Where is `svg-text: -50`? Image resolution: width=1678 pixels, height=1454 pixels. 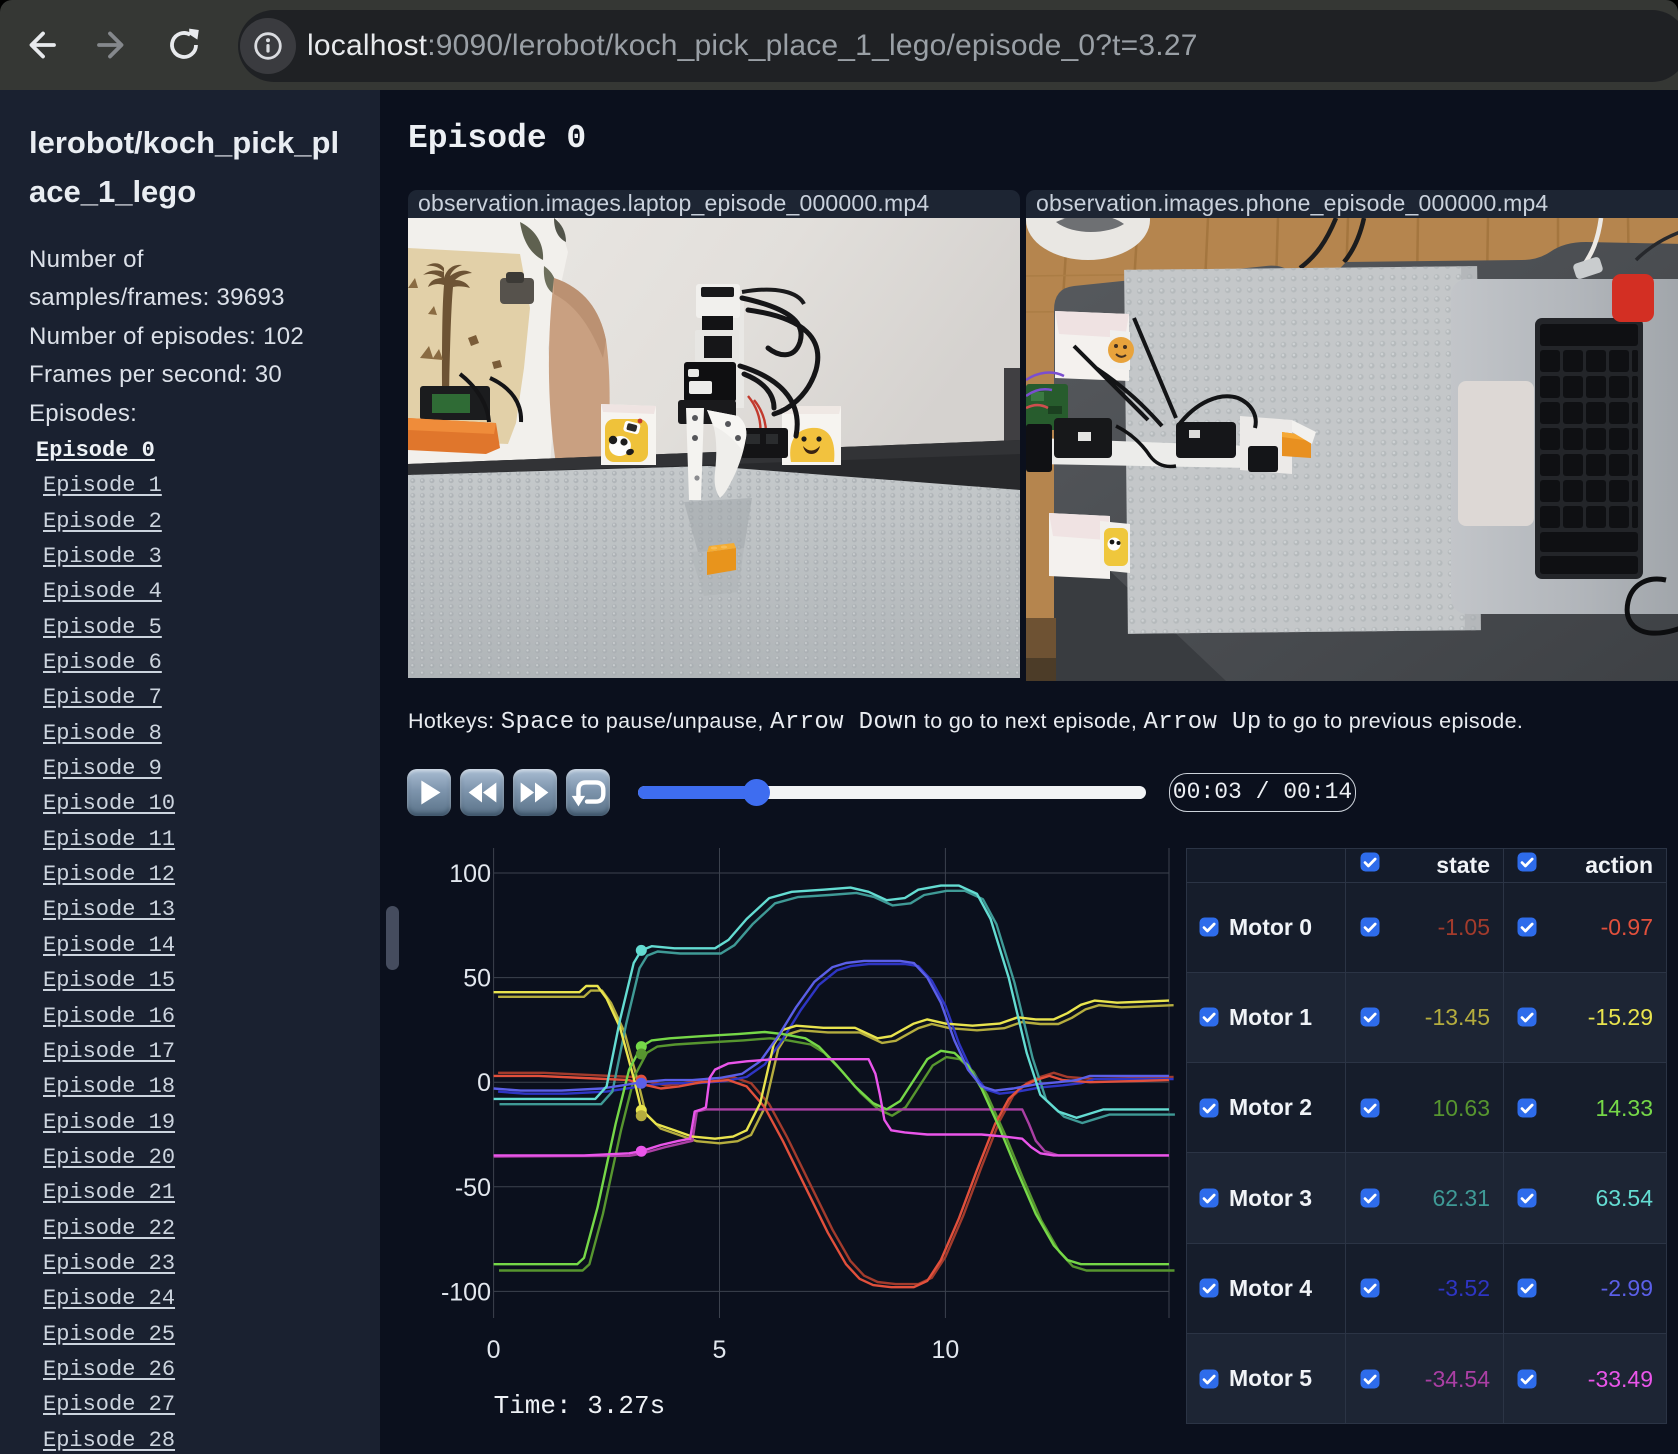
svg-text: -50 is located at coordinates (473, 1188).